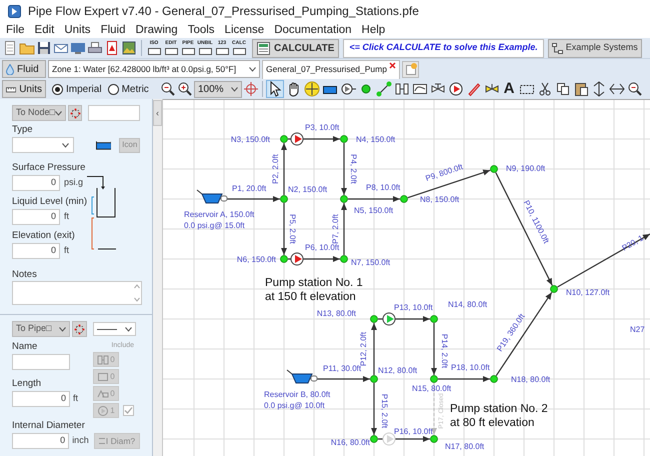  Describe the element at coordinates (637, 329) in the screenshot. I see `node-label: N27` at that location.